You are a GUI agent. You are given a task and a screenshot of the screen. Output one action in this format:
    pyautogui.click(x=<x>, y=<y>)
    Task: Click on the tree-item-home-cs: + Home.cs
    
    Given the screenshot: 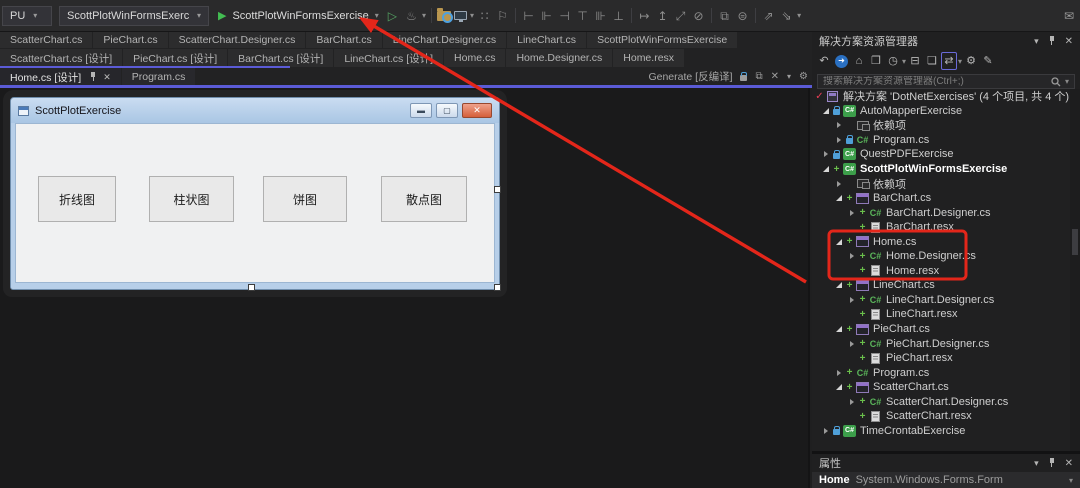 What is the action you would take?
    pyautogui.click(x=941, y=241)
    